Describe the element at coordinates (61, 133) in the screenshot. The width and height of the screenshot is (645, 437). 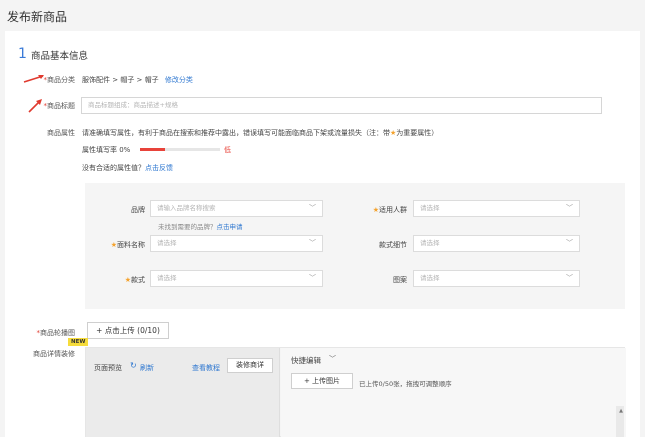
I see `attributes-label: 商品属性` at that location.